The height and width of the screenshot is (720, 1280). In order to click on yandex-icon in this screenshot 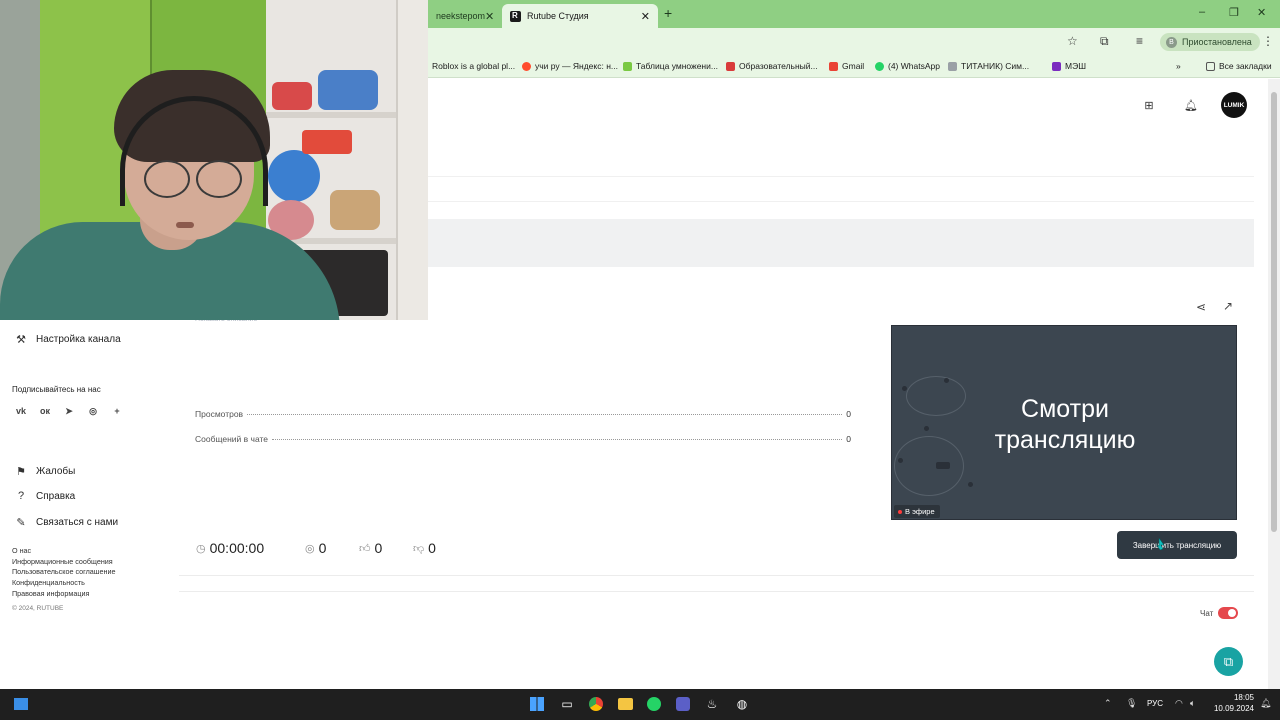, I will do `click(526, 66)`.